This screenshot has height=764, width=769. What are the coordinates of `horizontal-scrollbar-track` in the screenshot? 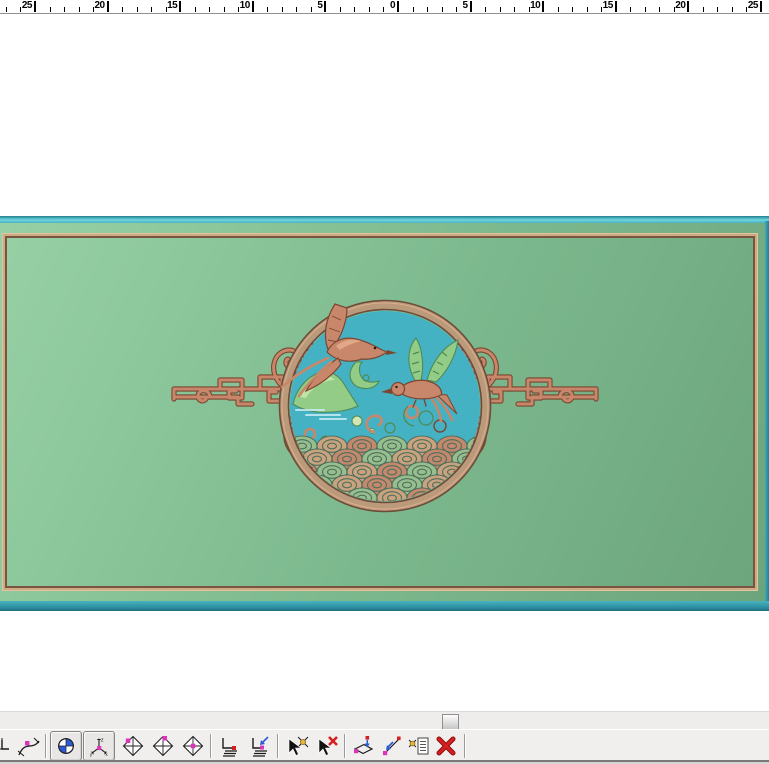 It's located at (384, 720).